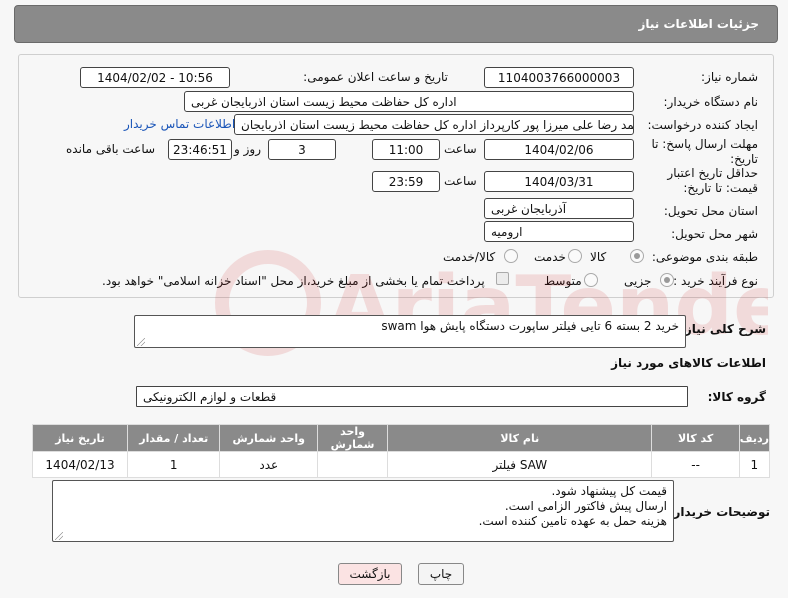 This screenshot has width=788, height=598. Describe the element at coordinates (370, 574) in the screenshot. I see `back-button: بازگشت` at that location.